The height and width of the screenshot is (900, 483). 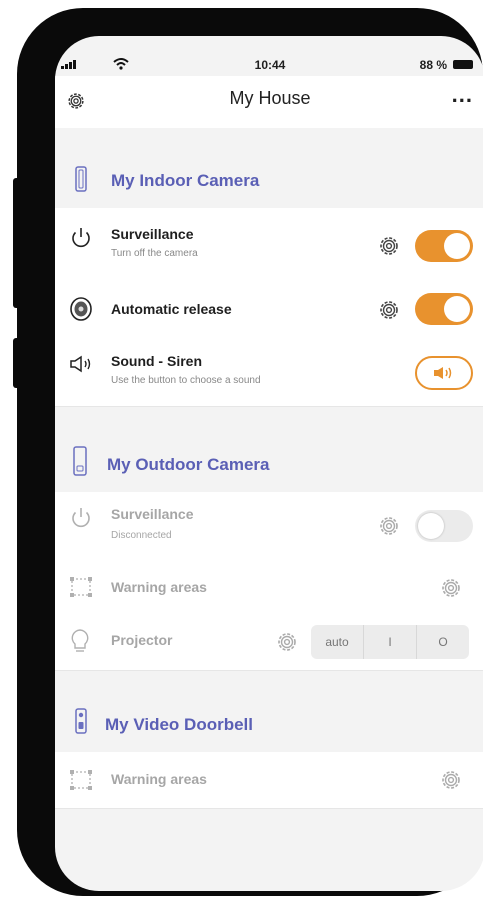 What do you see at coordinates (269, 244) in the screenshot?
I see `row-indoor-surveillance: Surveillance Turn off the camera` at bounding box center [269, 244].